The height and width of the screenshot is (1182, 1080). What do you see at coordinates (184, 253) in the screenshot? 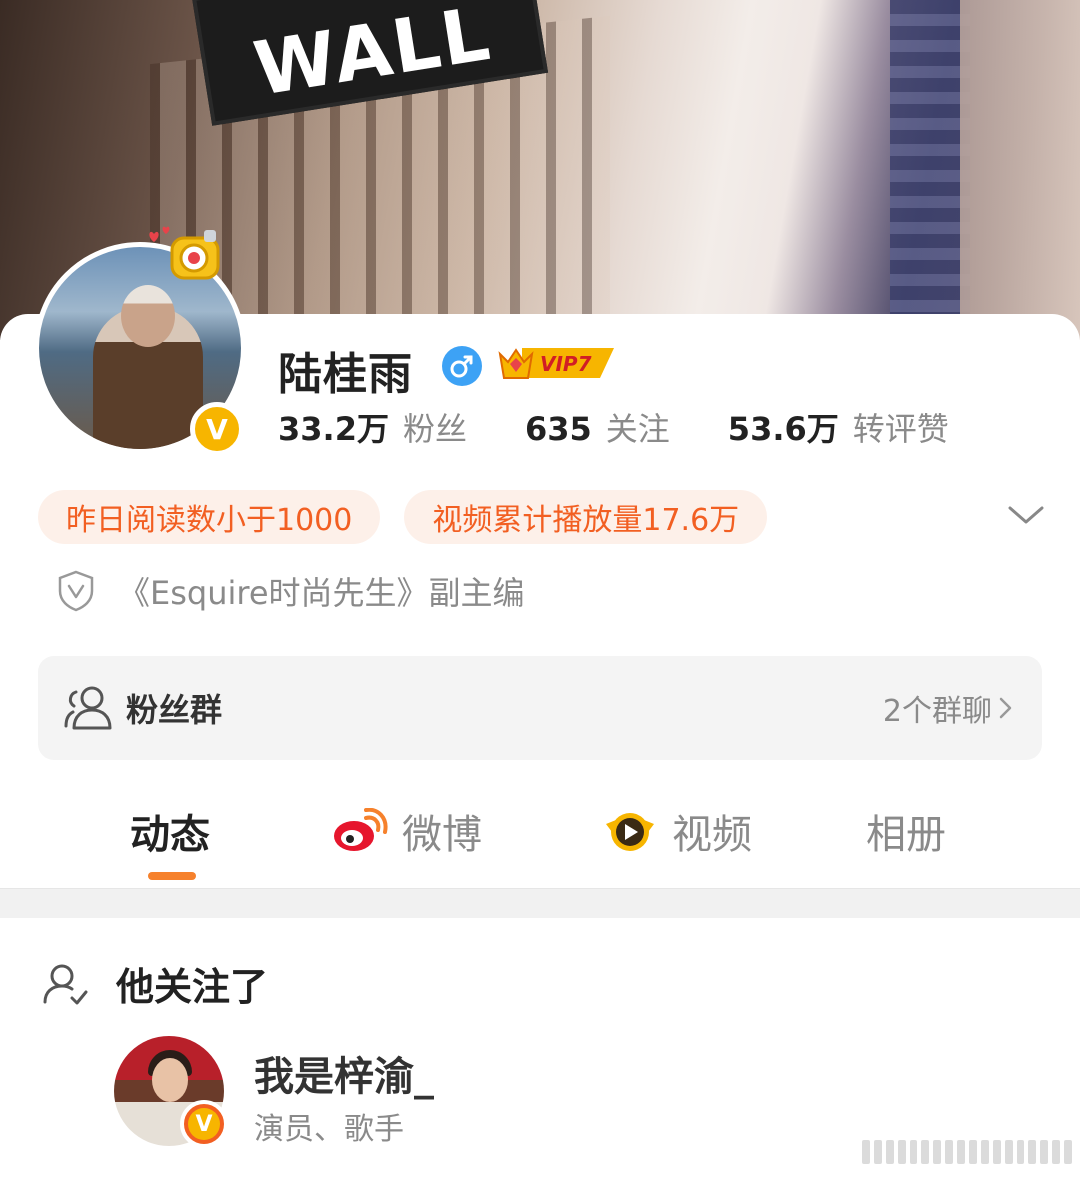
I see `avatar-pendant-icon` at bounding box center [184, 253].